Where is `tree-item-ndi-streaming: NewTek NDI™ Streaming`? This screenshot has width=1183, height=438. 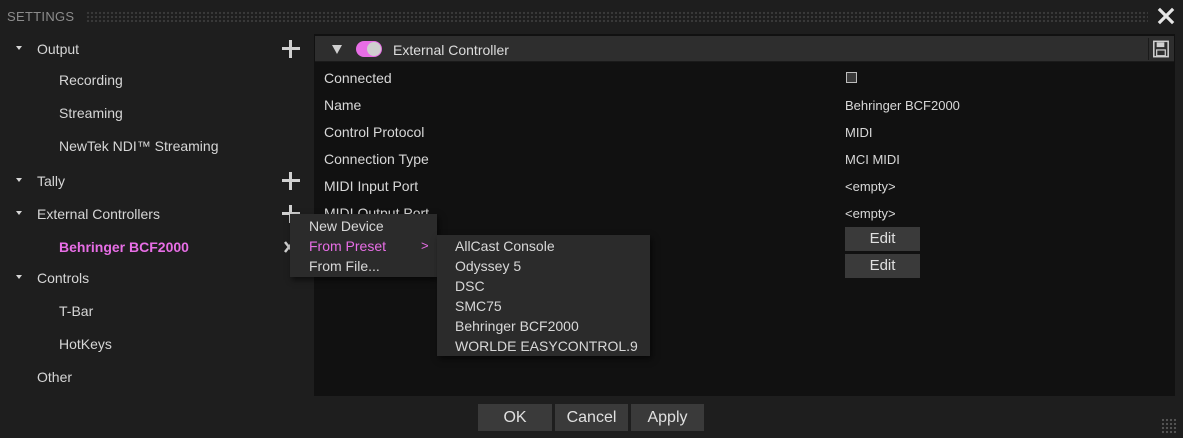
tree-item-ndi-streaming: NewTek NDI™ Streaming is located at coordinates (139, 146).